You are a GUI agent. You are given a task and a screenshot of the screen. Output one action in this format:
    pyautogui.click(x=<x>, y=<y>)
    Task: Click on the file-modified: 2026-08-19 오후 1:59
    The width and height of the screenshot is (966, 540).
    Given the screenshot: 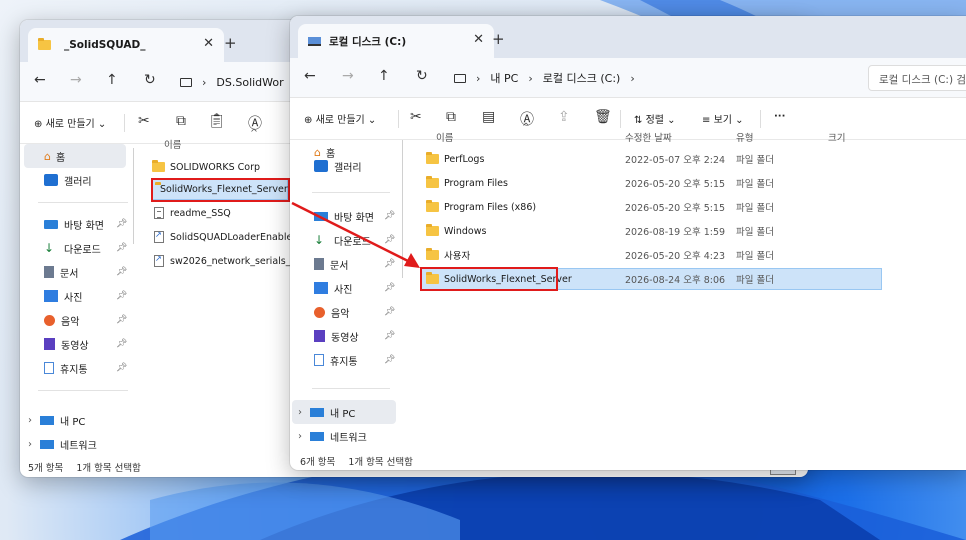 What is the action you would take?
    pyautogui.click(x=675, y=232)
    